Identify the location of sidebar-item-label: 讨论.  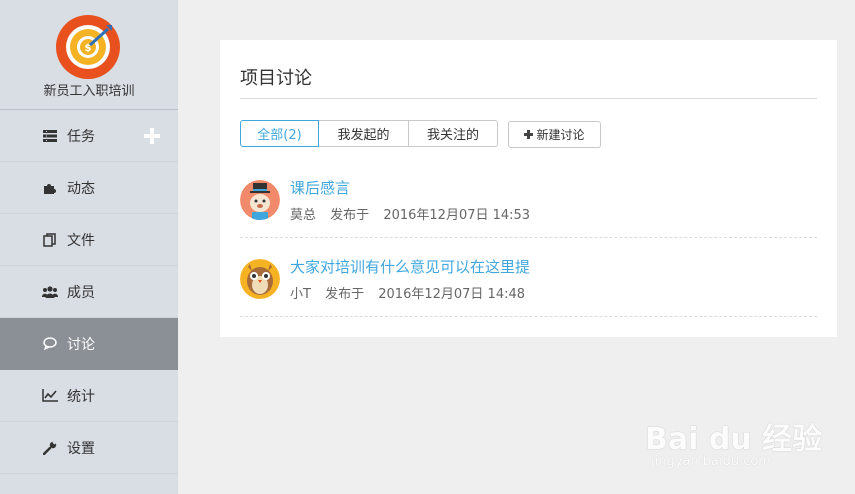
(81, 344).